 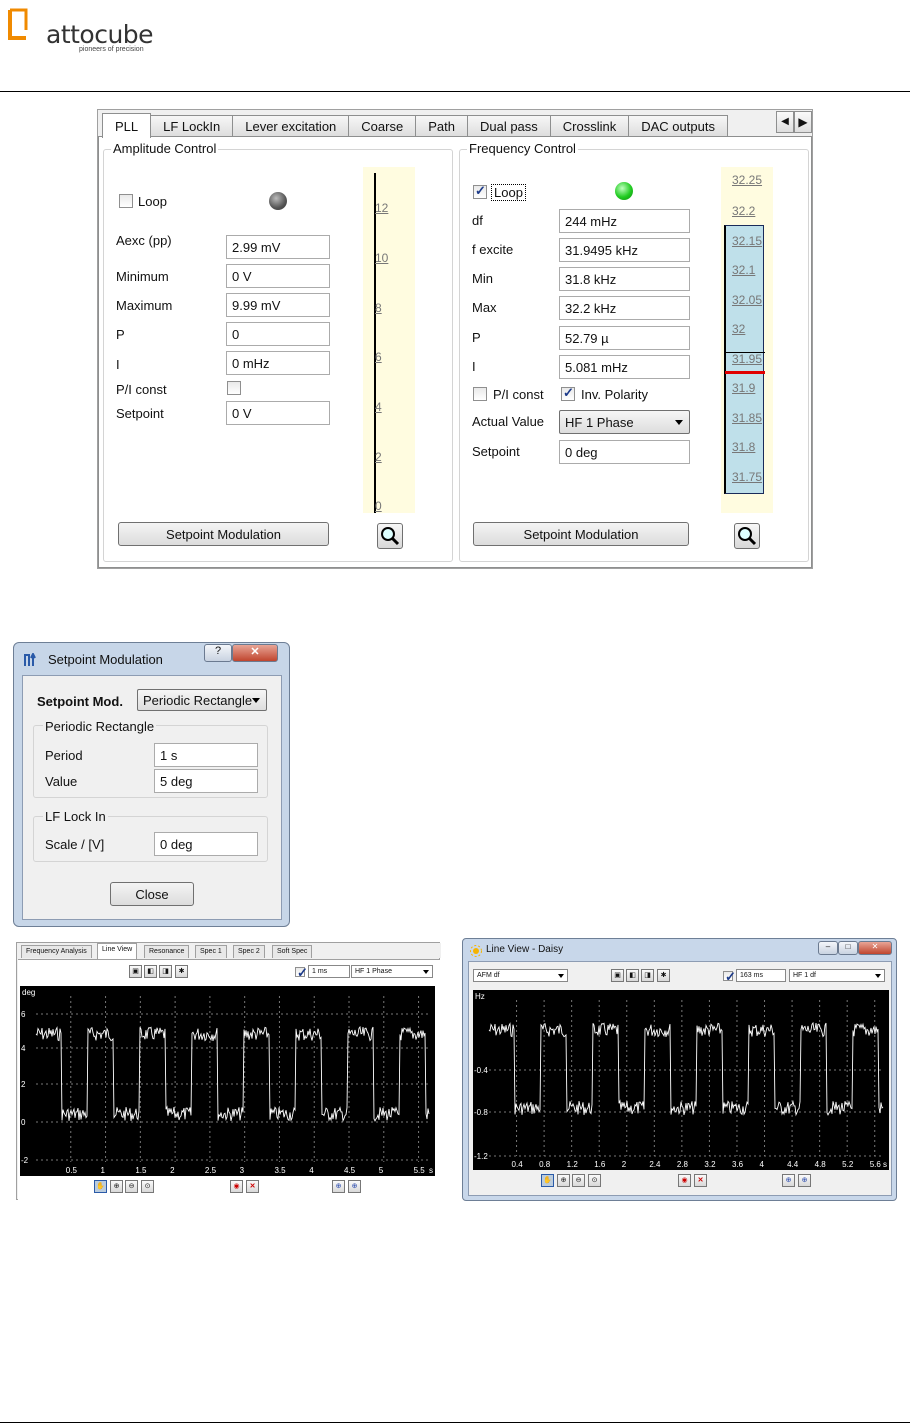 What do you see at coordinates (152, 894) in the screenshot?
I see `close-button: Close` at bounding box center [152, 894].